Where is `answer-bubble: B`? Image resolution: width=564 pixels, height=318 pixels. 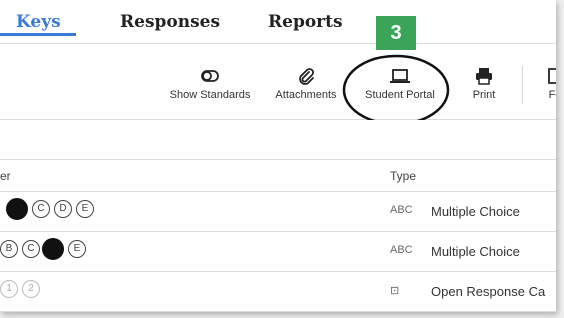
answer-bubble: B is located at coordinates (9, 249).